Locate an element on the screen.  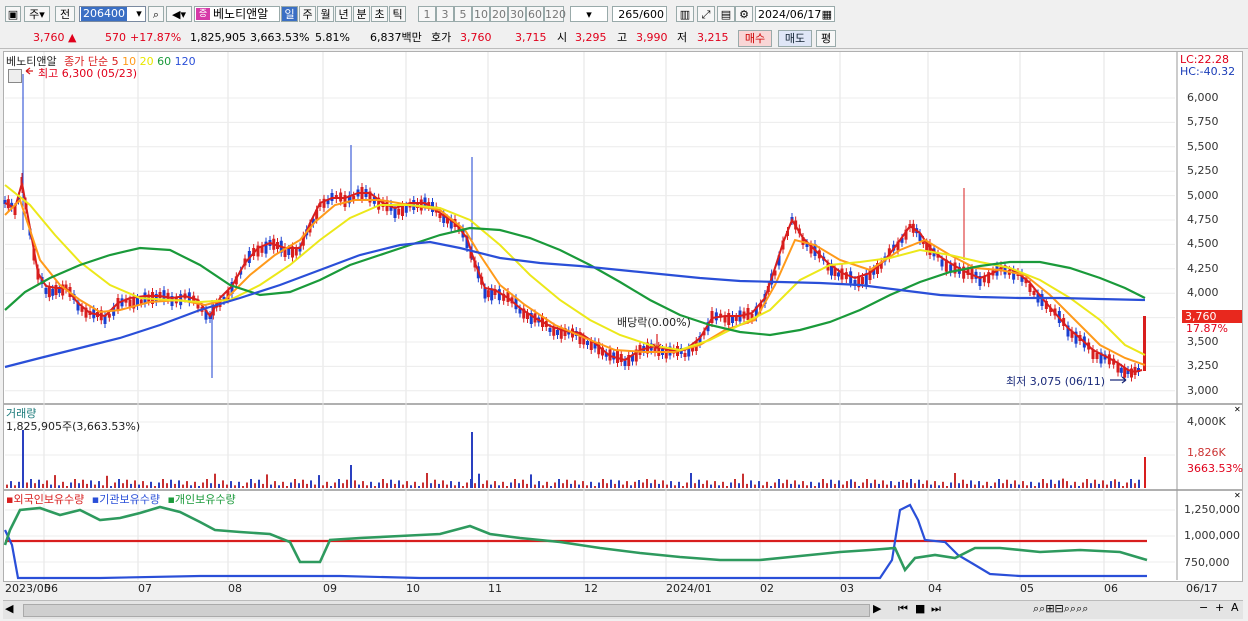
scroll-right-icon: ▶ is located at coordinates (877, 608).